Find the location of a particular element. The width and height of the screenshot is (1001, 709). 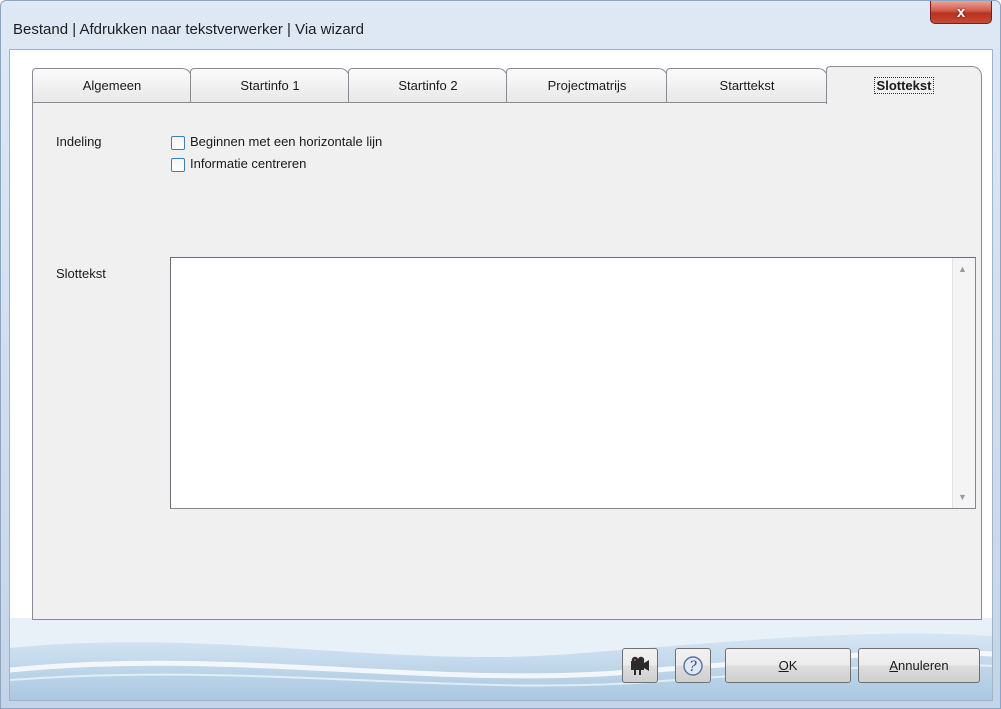

tab-startinfo-1: Startinfo 1 is located at coordinates (270, 85).